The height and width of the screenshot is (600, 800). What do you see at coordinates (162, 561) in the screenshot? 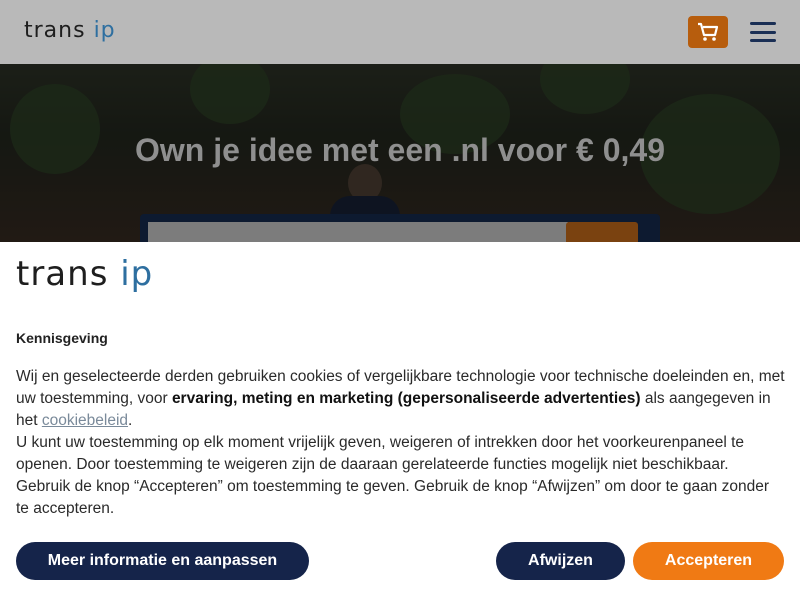
I see `more-info-button: Meer informatie en aanpassen` at bounding box center [162, 561].